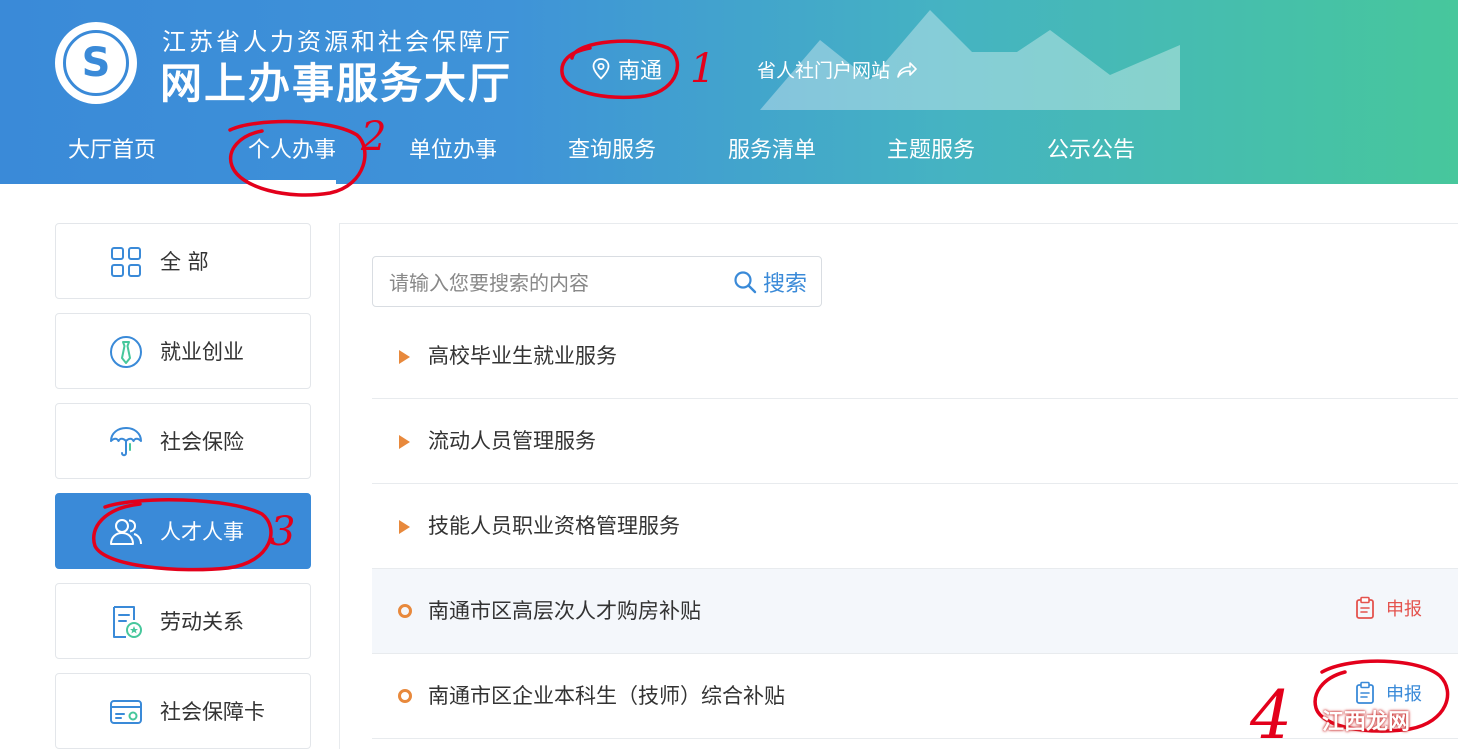  Describe the element at coordinates (564, 611) in the screenshot. I see `list-item-label: 南通市区高层次人才购房补贴` at that location.